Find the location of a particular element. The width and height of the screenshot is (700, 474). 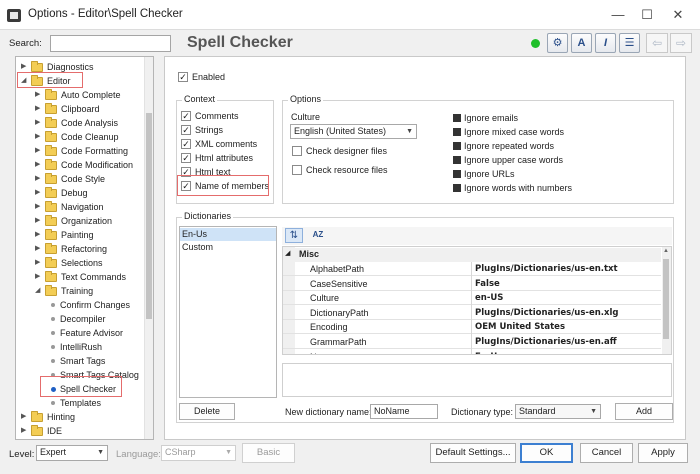

property-row: Culture en-US is located at coordinates (472, 298).